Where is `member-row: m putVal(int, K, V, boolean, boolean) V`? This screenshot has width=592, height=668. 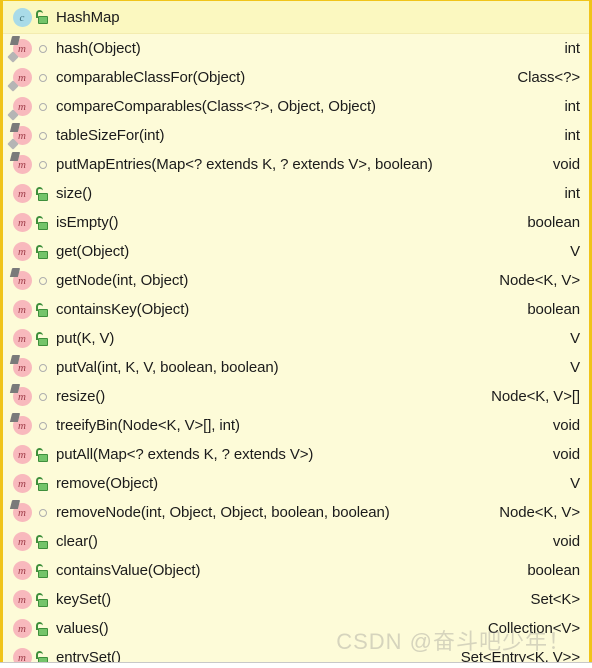 member-row: m putVal(int, K, V, boolean, boolean) V is located at coordinates (296, 367).